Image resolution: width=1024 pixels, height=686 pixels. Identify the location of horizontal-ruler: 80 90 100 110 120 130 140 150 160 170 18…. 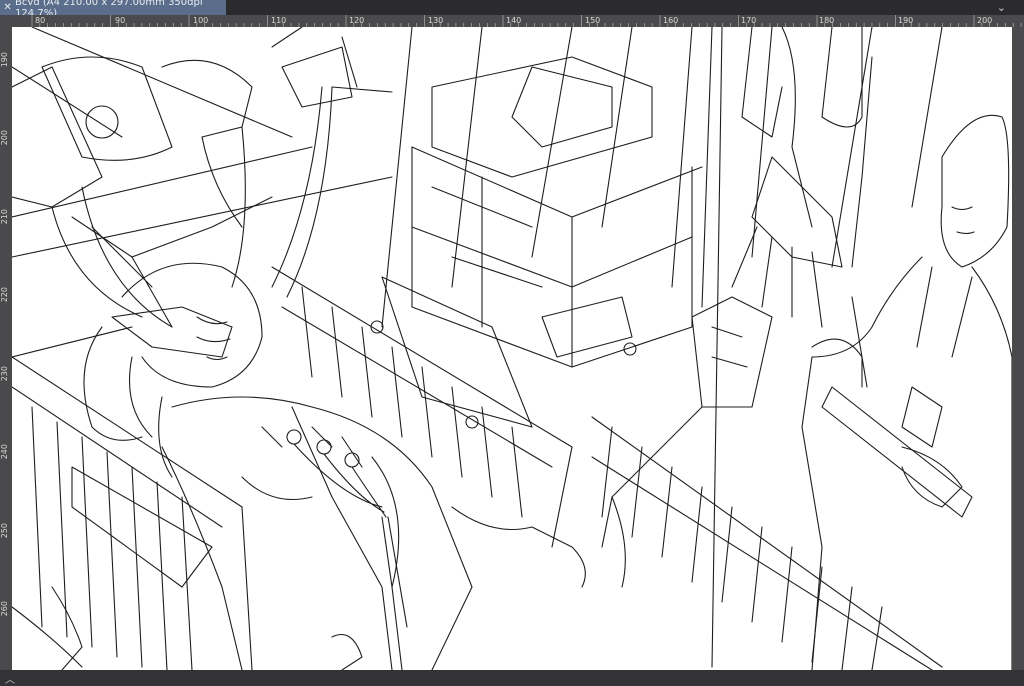
(518, 21).